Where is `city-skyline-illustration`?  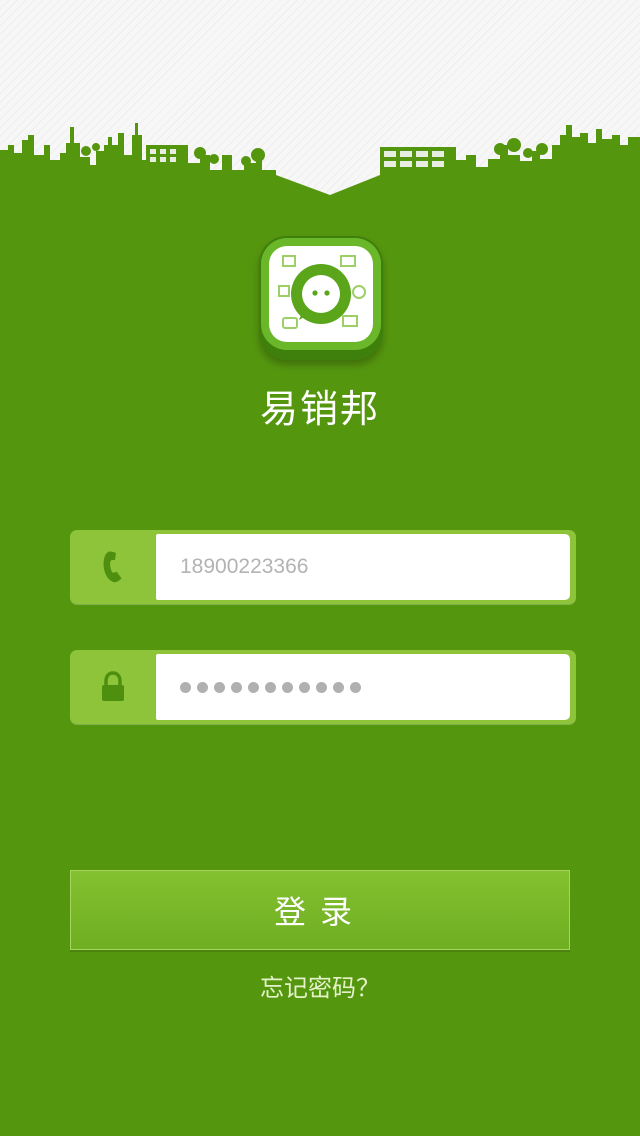 city-skyline-illustration is located at coordinates (320, 164).